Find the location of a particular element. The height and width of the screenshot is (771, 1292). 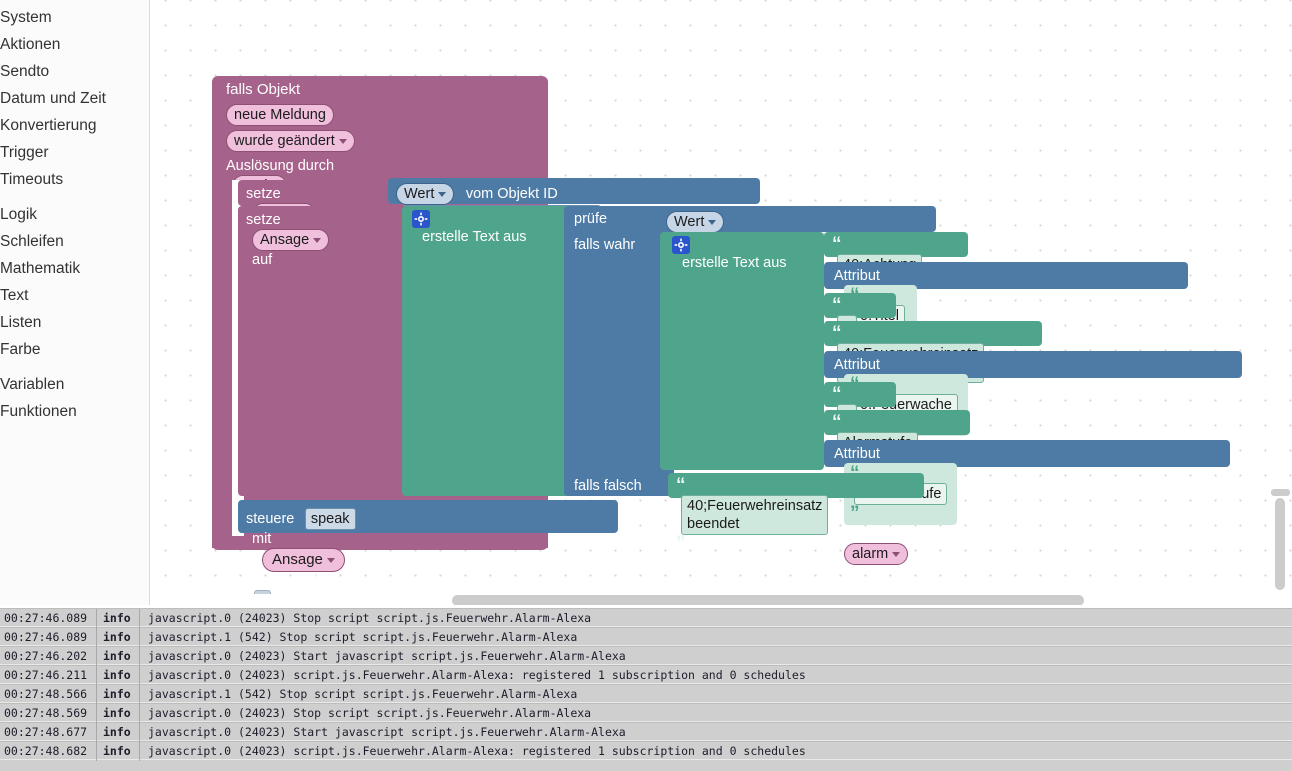

trigger-object-field: neue Meldung is located at coordinates (280, 115).